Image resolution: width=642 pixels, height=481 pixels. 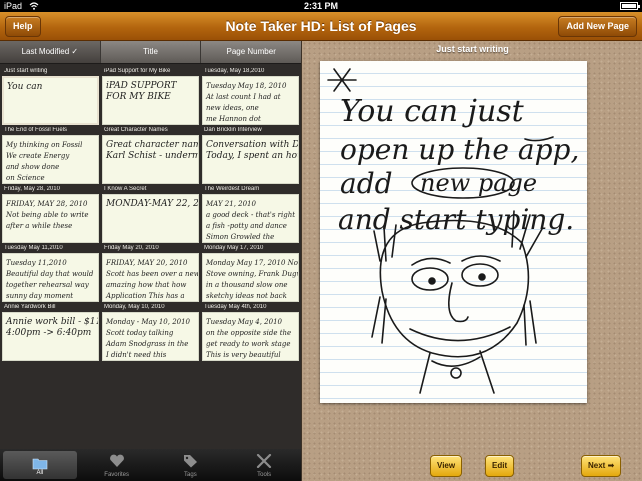 What do you see at coordinates (233, 119) in the screenshot?
I see `thumbnail-handwriting: me Hannon dot` at bounding box center [233, 119].